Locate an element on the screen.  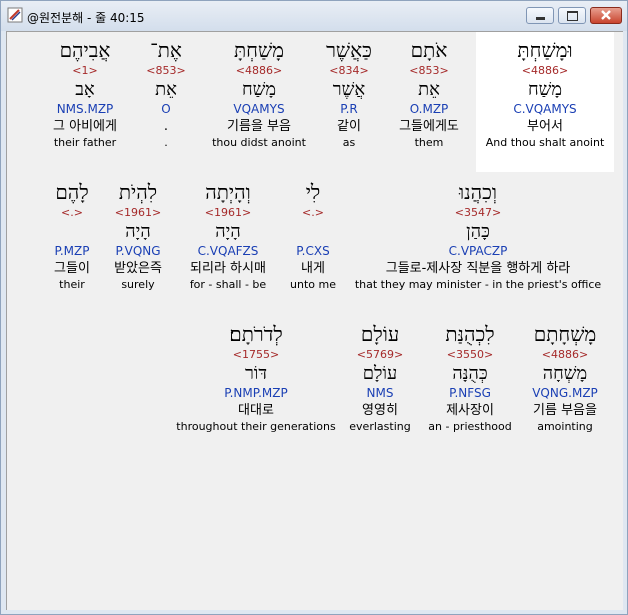
morphology-code: P.CXS is located at coordinates (313, 251).